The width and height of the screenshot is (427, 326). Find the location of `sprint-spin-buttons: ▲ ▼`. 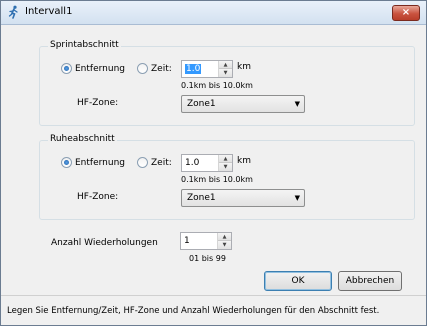

sprint-spin-buttons: ▲ ▼ is located at coordinates (225, 69).